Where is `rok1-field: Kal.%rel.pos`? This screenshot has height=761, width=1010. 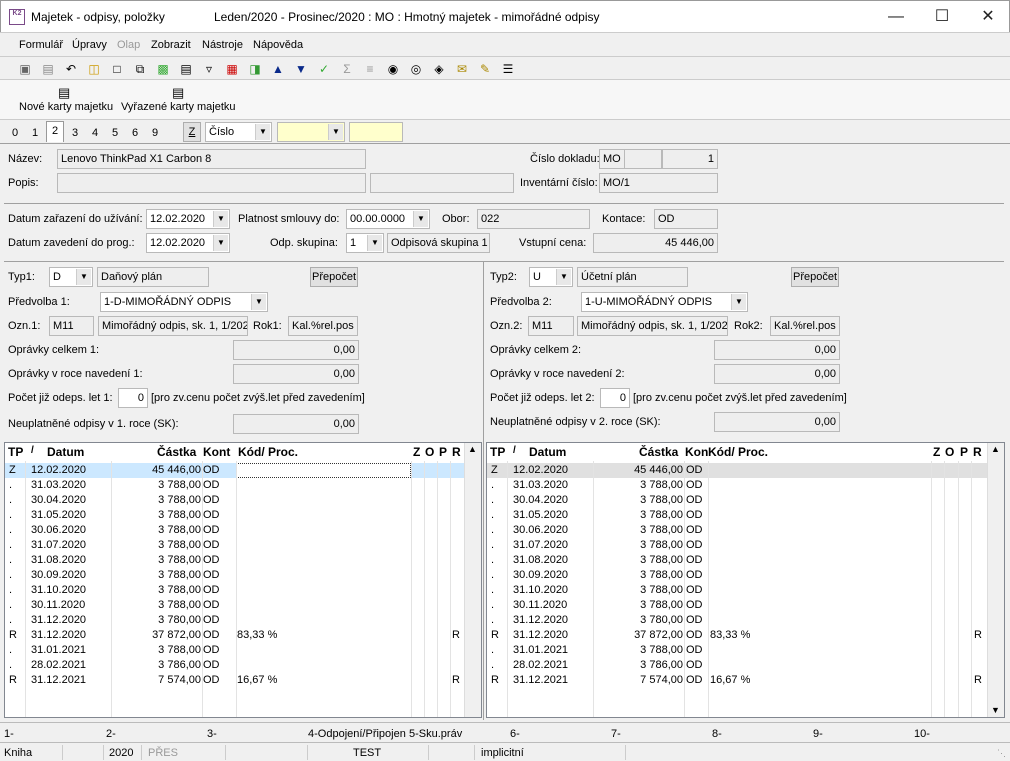 rok1-field: Kal.%rel.pos is located at coordinates (323, 326).